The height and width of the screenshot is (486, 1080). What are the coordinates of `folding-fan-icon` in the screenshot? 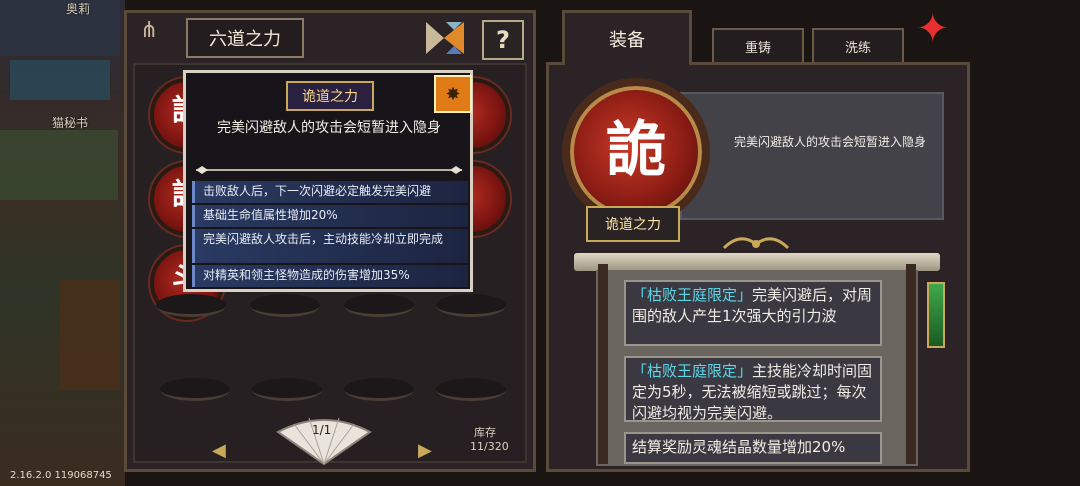 It's located at (324, 441).